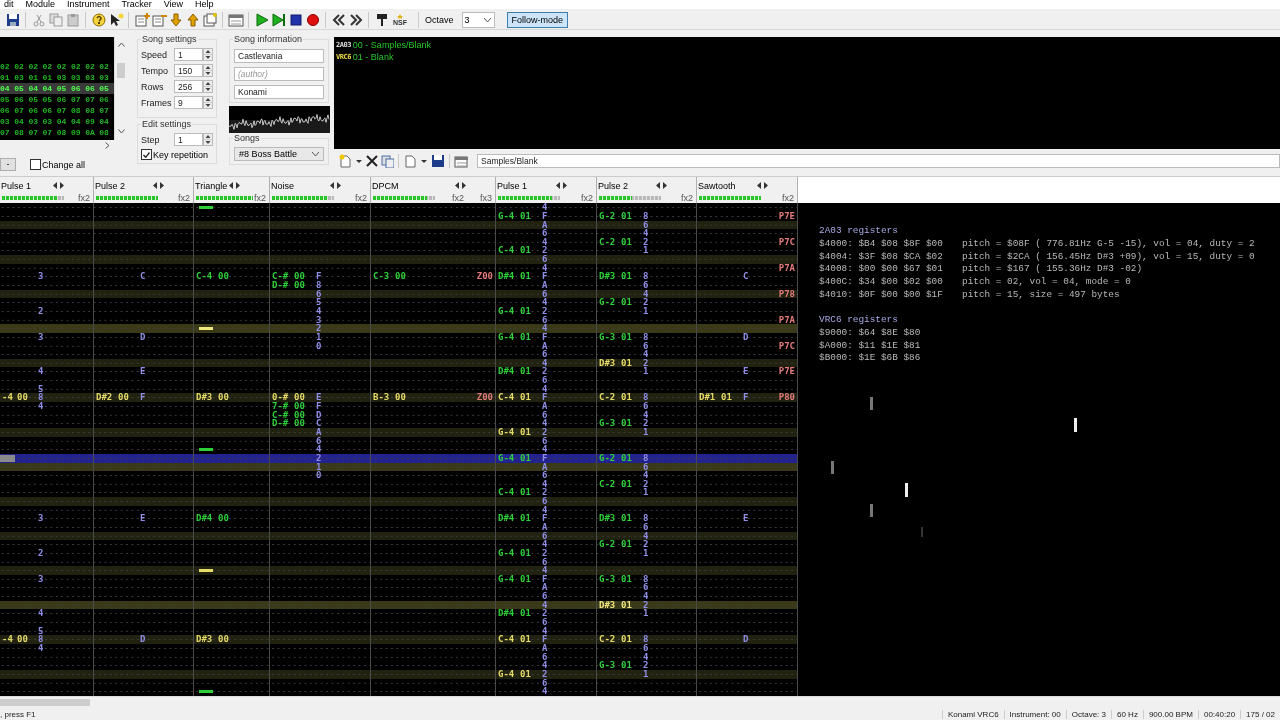 This screenshot has height=720, width=1280. What do you see at coordinates (372, 161) in the screenshot?
I see `delete-icon` at bounding box center [372, 161].